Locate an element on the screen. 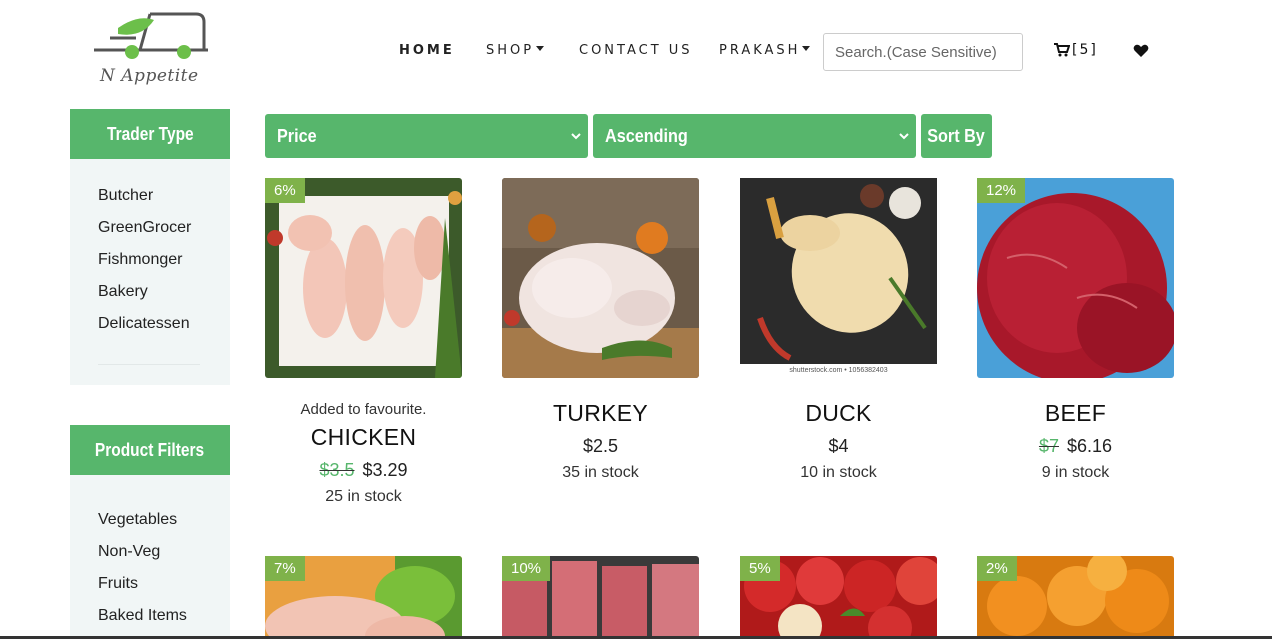 The height and width of the screenshot is (639, 1272). product-filters-list: Vegetables Non-Veg Fruits Baked Items is located at coordinates (150, 557).